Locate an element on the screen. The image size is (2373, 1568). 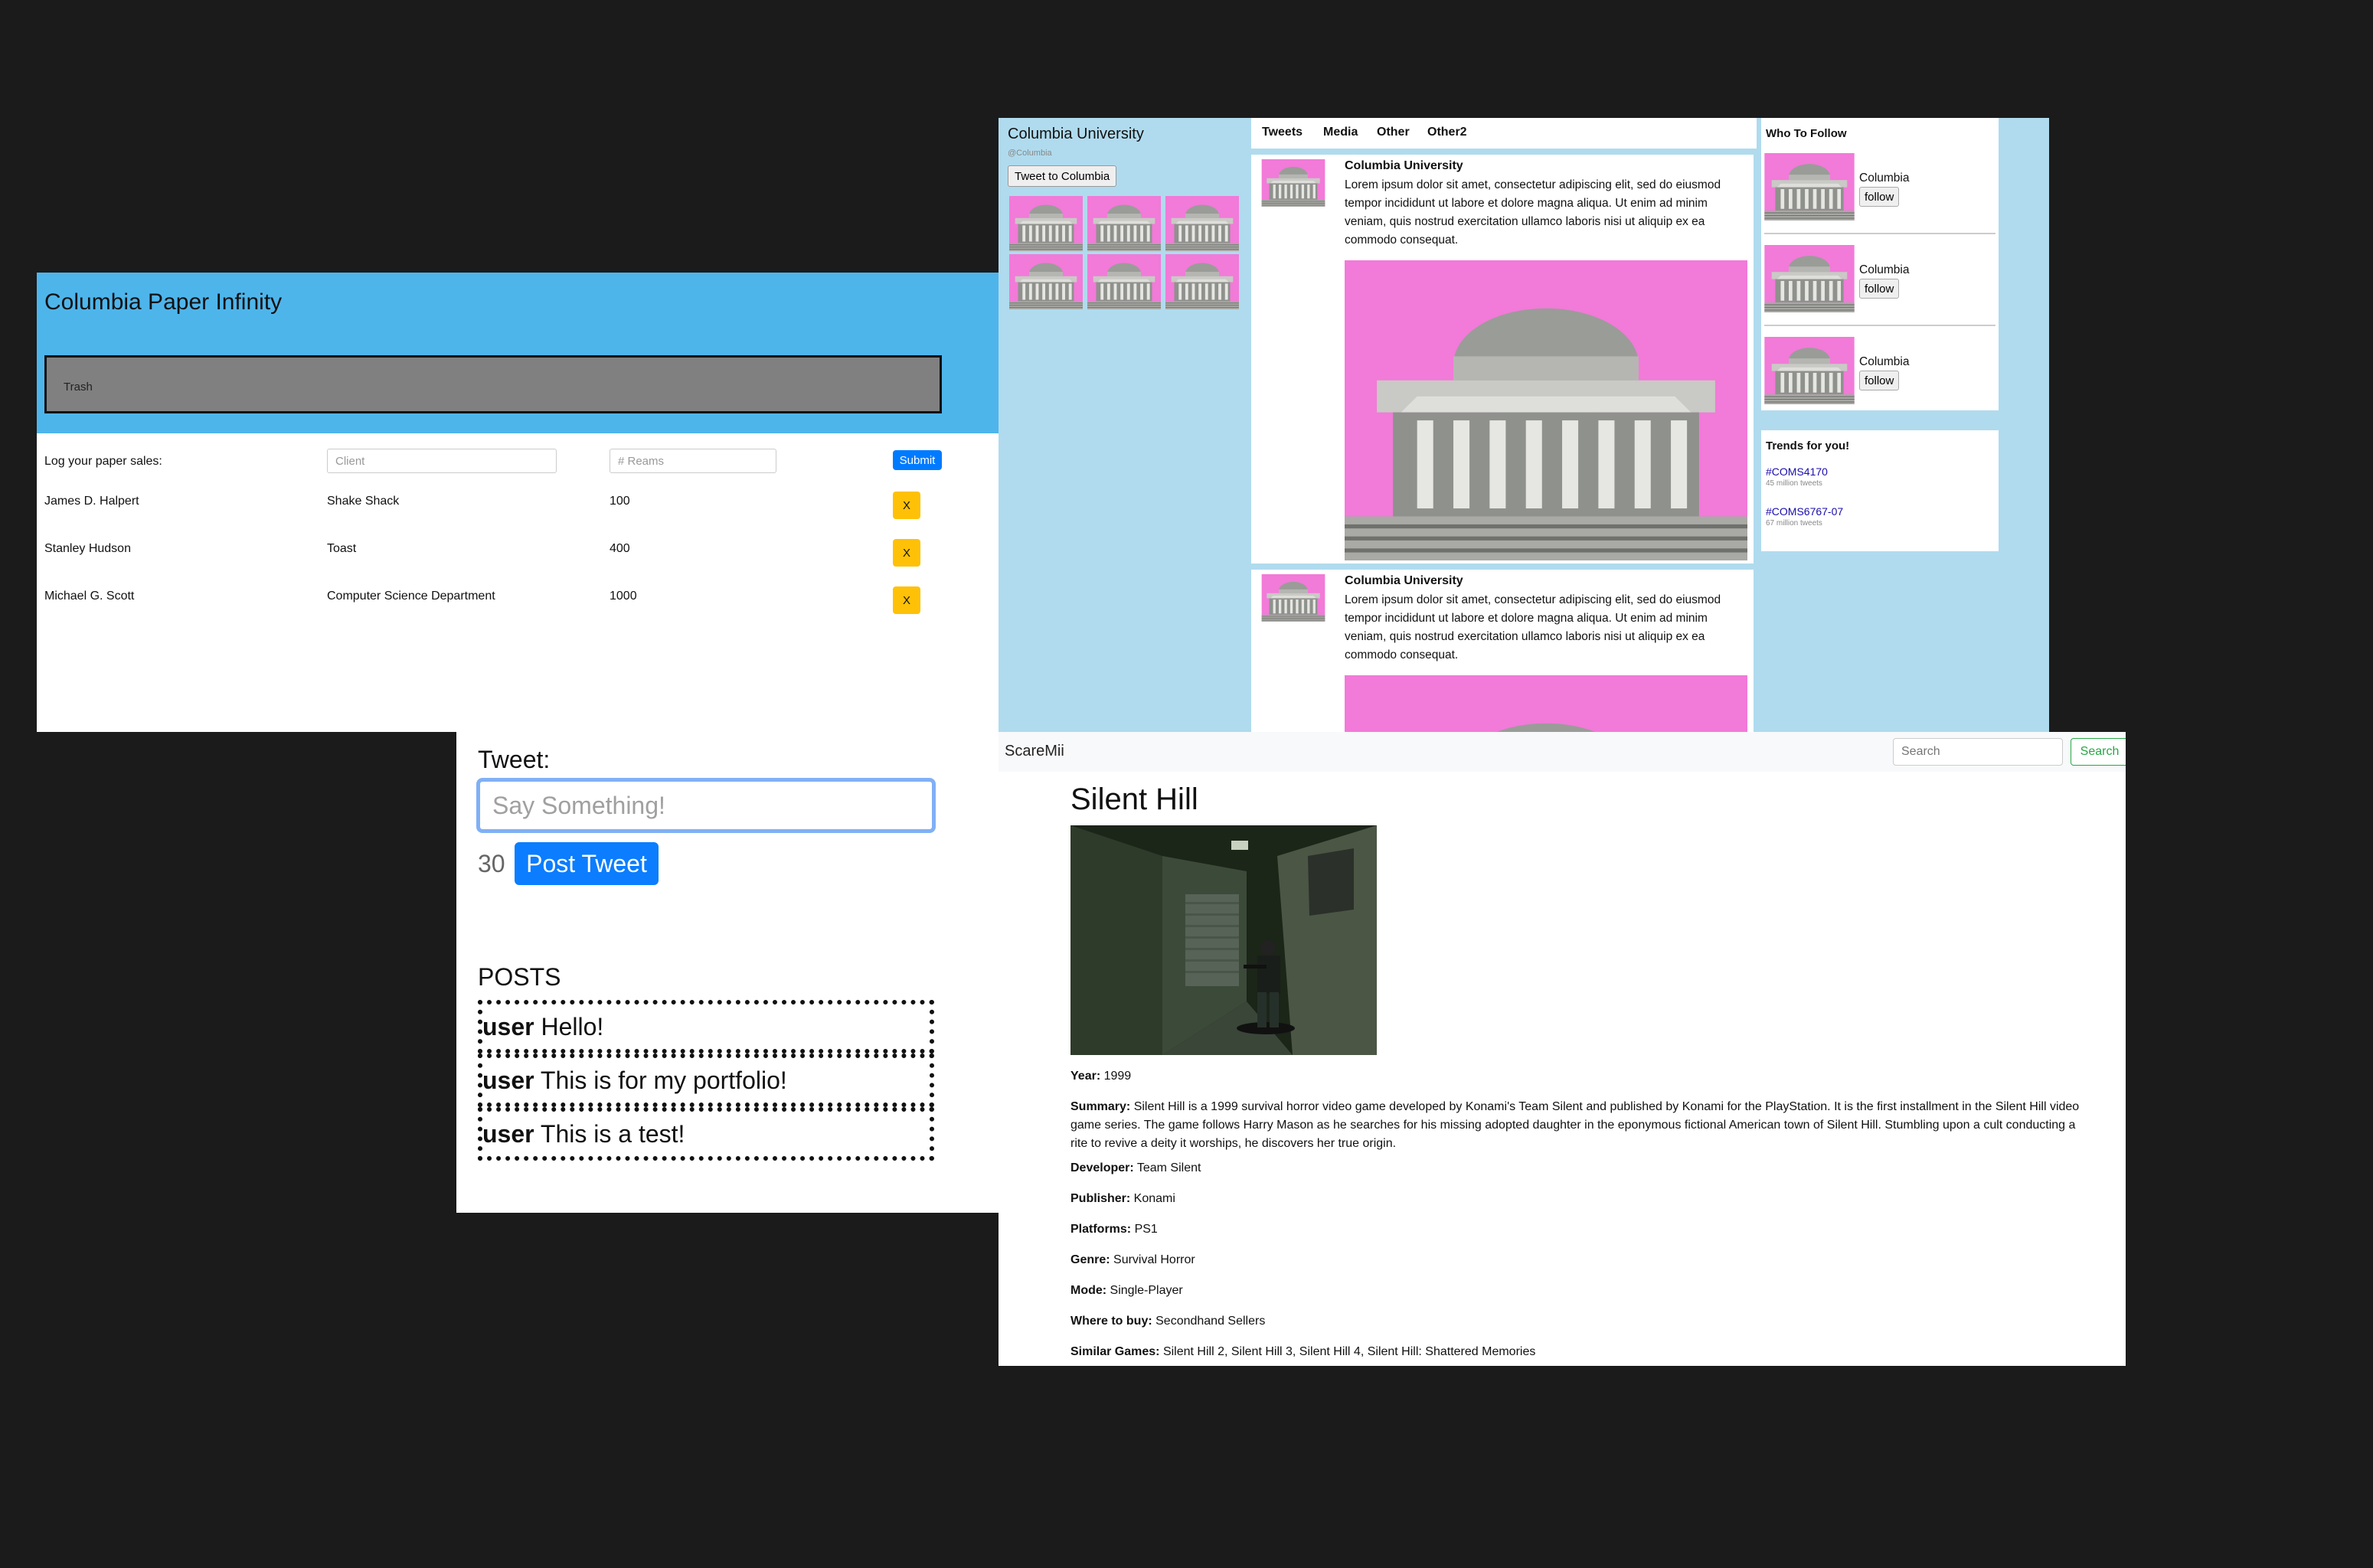
brand-logo: ScareMii is located at coordinates (1034, 751).